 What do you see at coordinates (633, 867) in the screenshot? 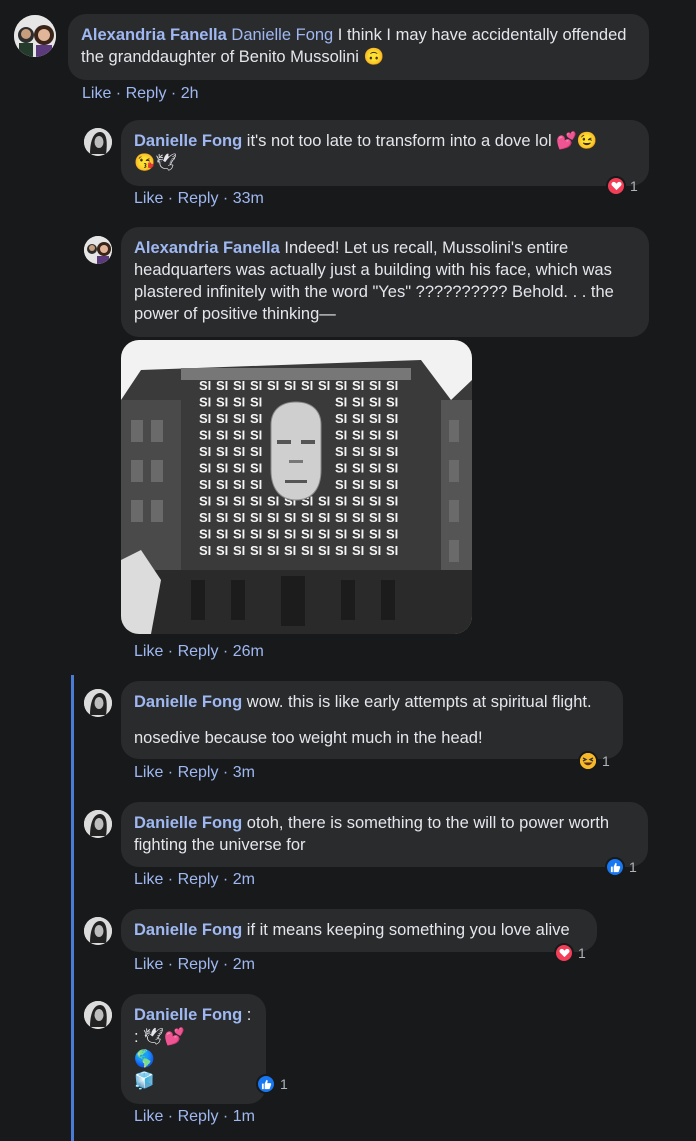
I see `reaction-count: 1` at bounding box center [633, 867].